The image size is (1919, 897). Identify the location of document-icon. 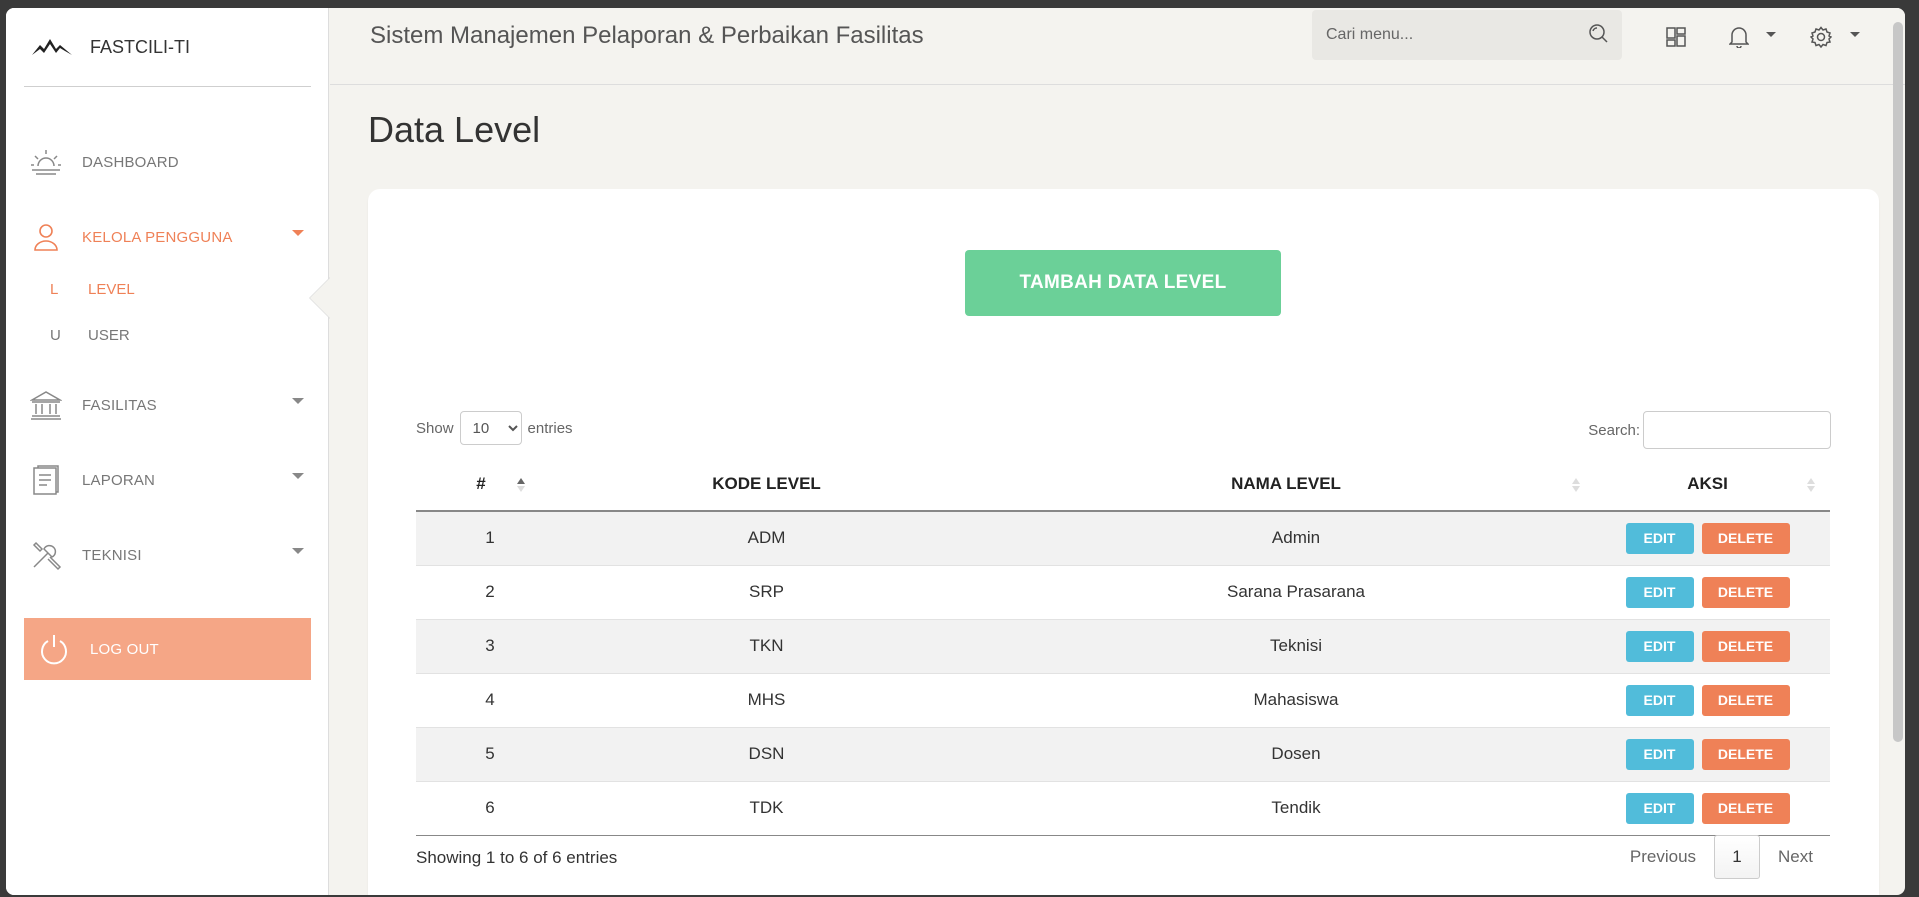
(46, 480).